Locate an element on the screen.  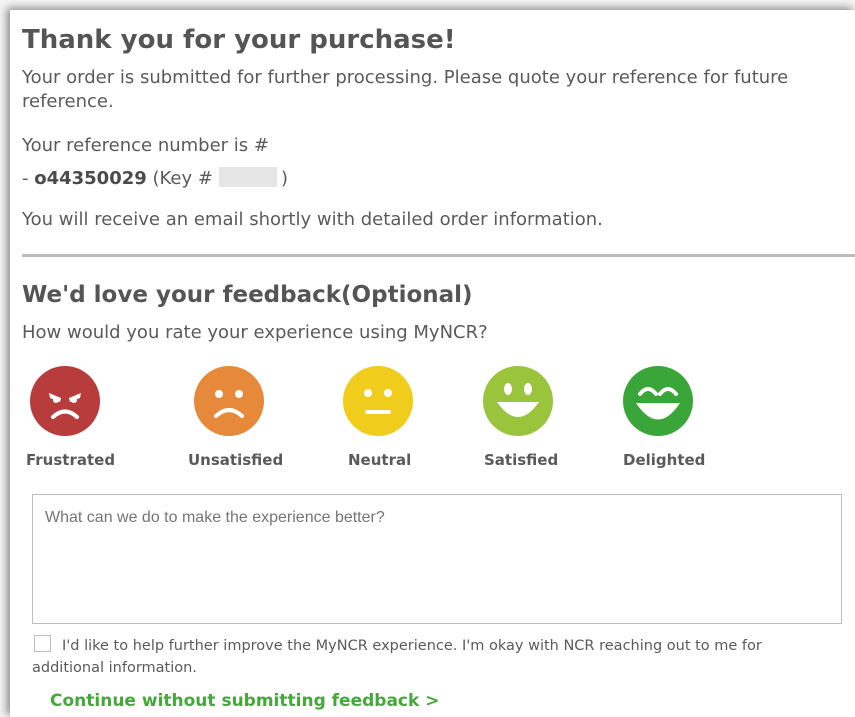
reference-label: Your reference number is # is located at coordinates (145, 145).